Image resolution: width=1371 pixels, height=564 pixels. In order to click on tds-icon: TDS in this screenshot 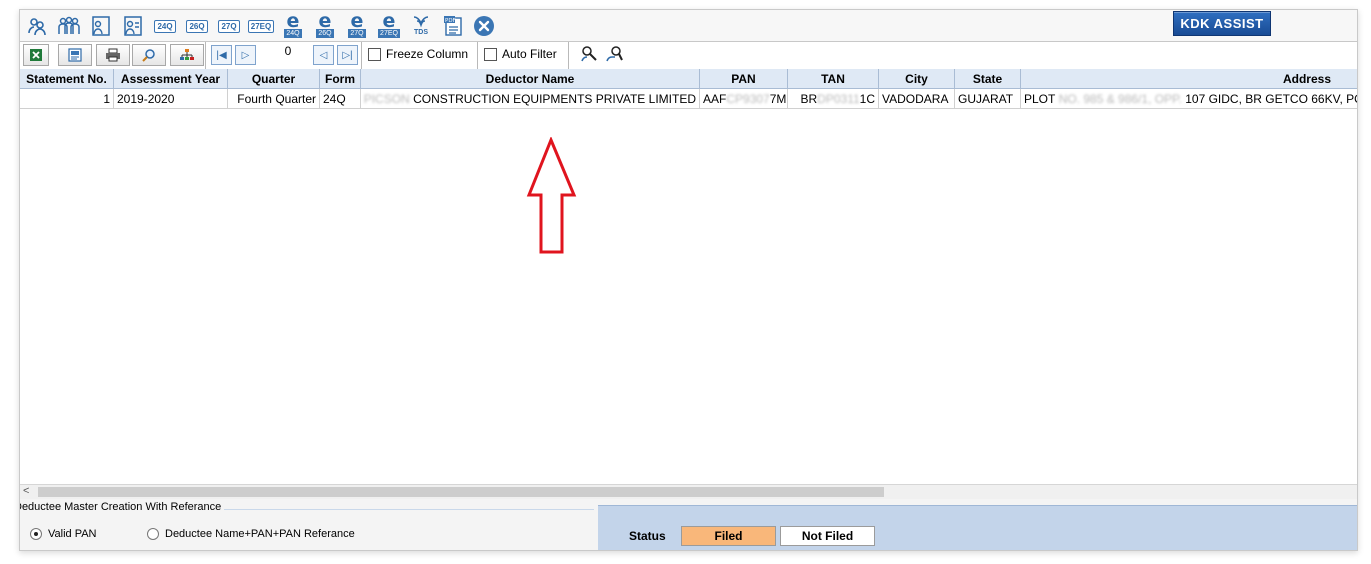, I will do `click(421, 26)`.